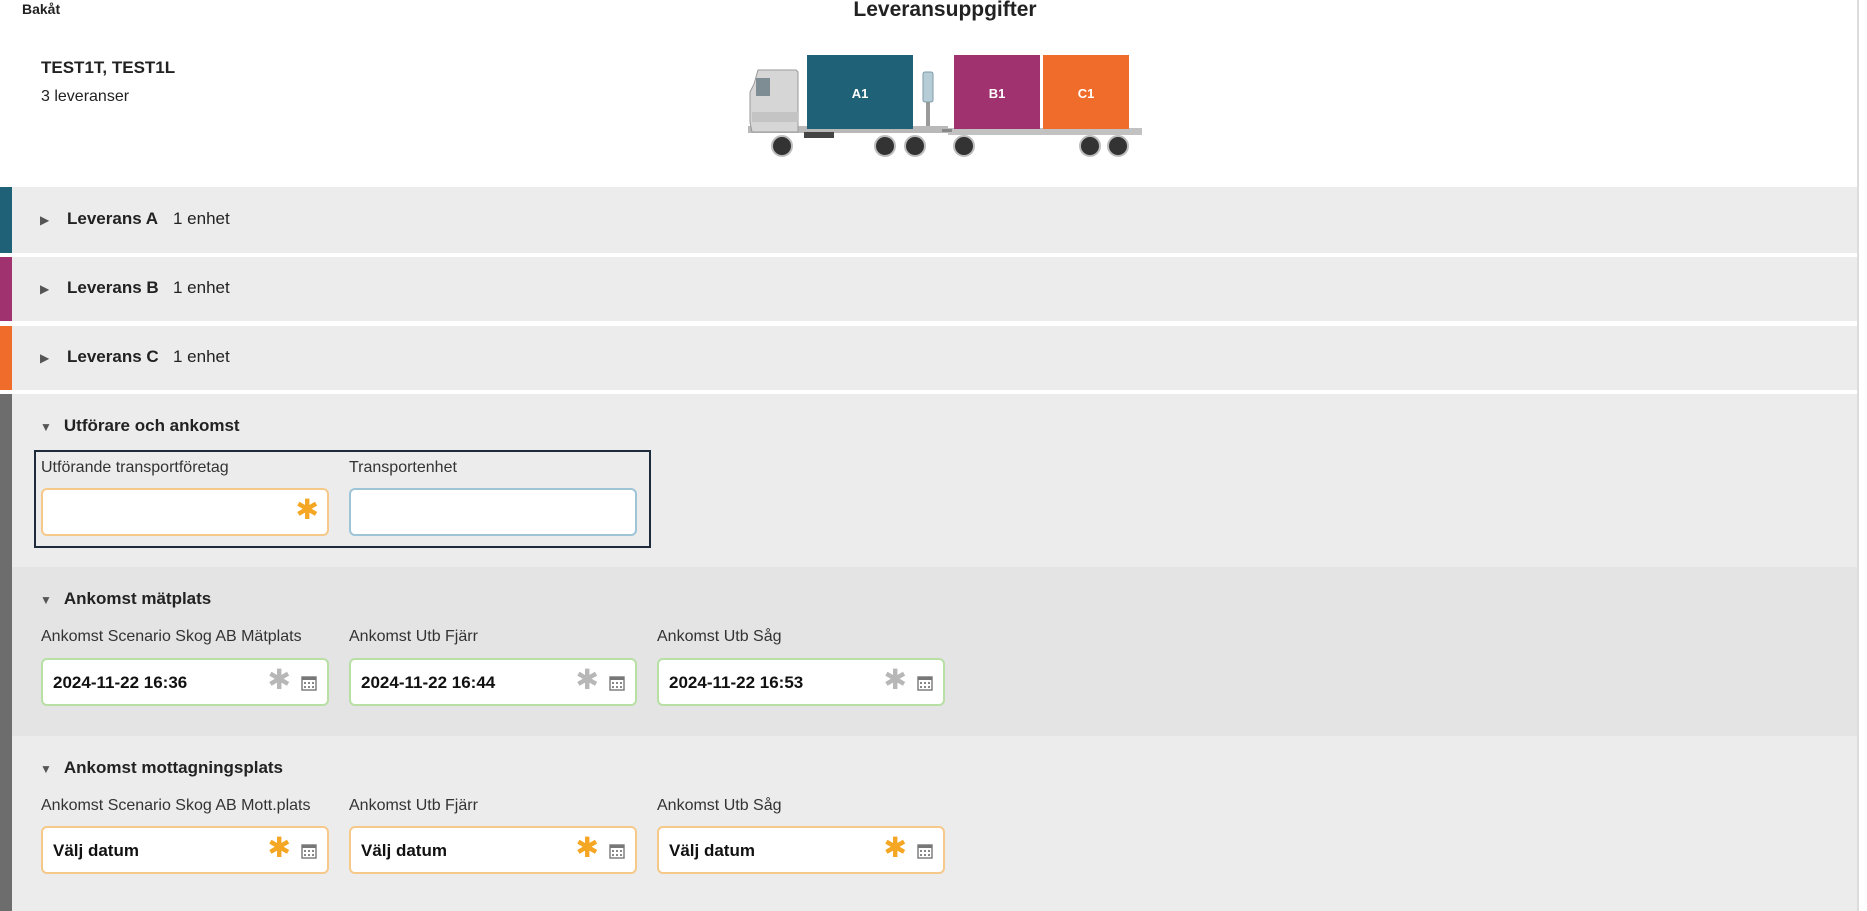 The width and height of the screenshot is (1867, 911). What do you see at coordinates (860, 93) in the screenshot?
I see `container-a1-label: A1` at bounding box center [860, 93].